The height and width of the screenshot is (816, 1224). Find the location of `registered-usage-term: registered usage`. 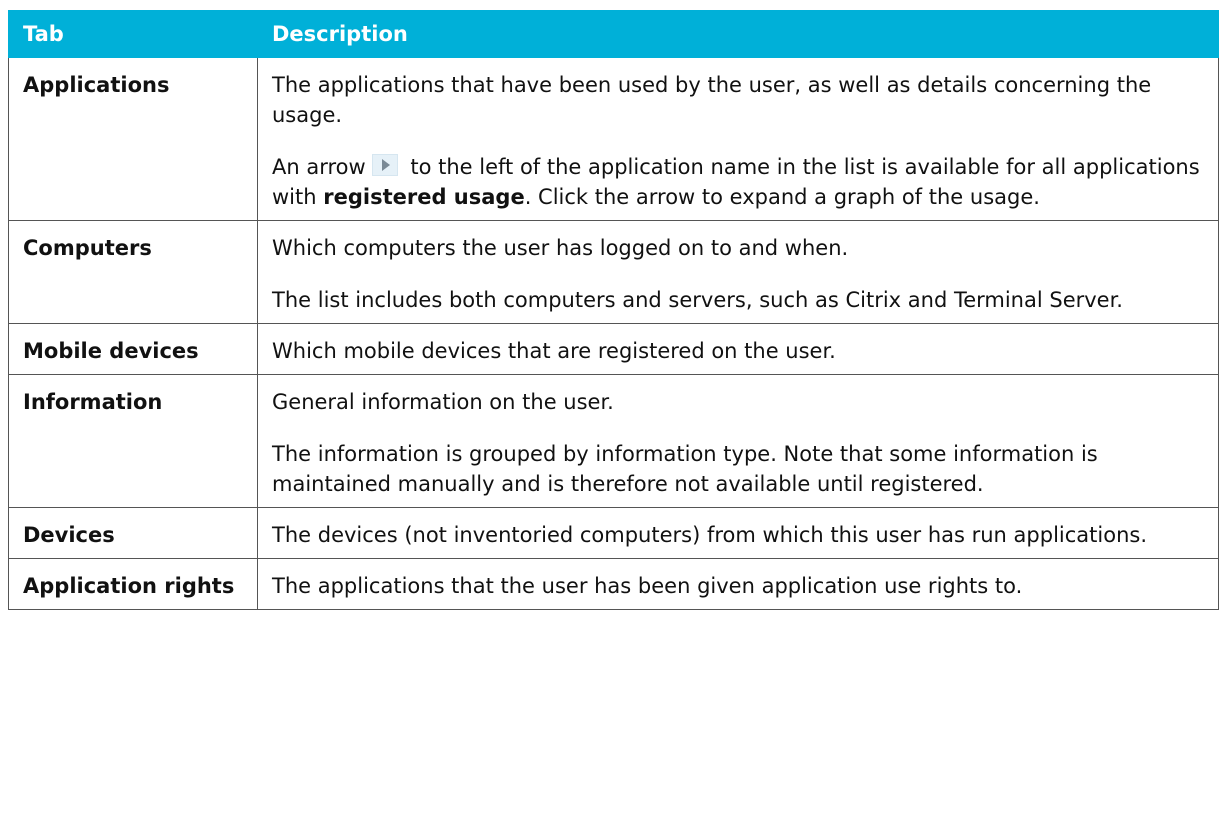

registered-usage-term: registered usage is located at coordinates (424, 197).